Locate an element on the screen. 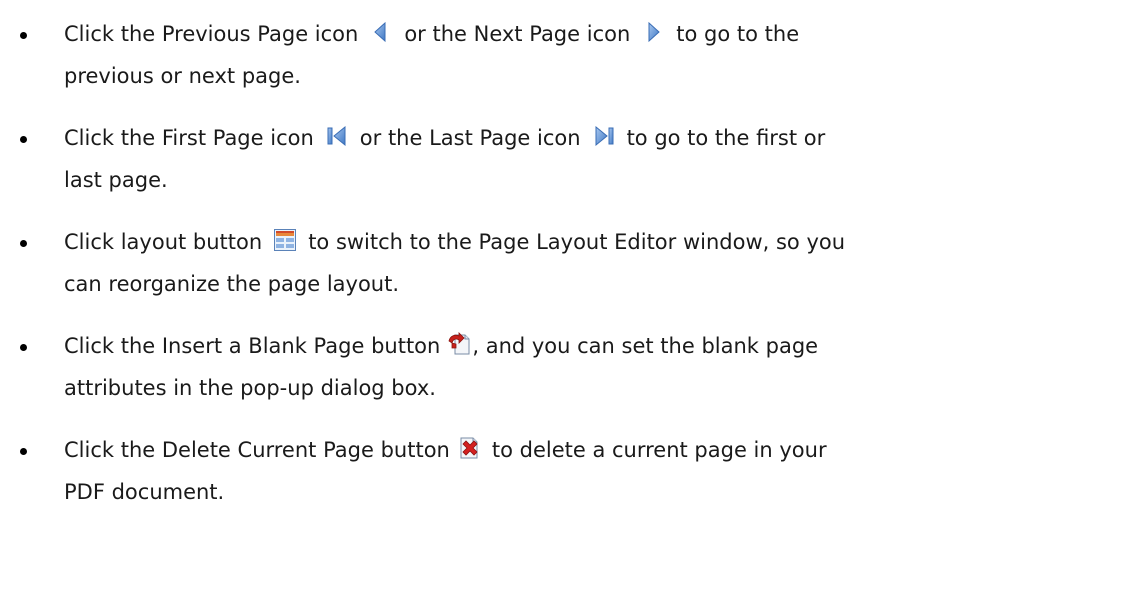  item-text: to go to the is located at coordinates (738, 34).